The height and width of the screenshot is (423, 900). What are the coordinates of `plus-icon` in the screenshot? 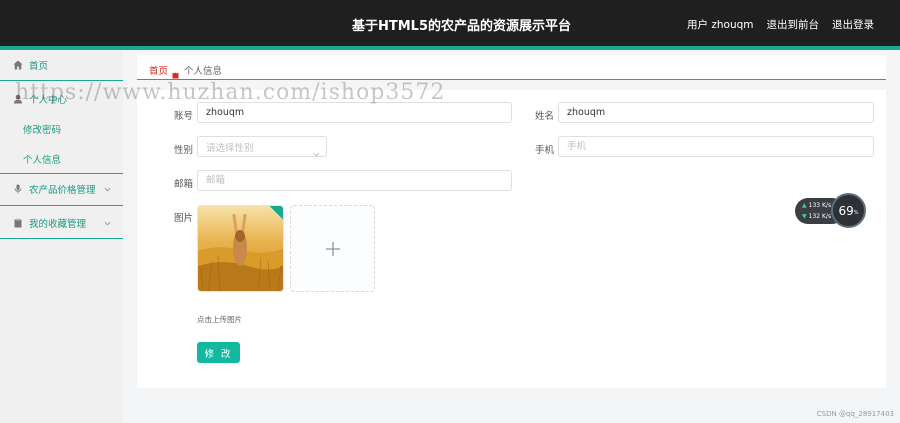 It's located at (332, 248).